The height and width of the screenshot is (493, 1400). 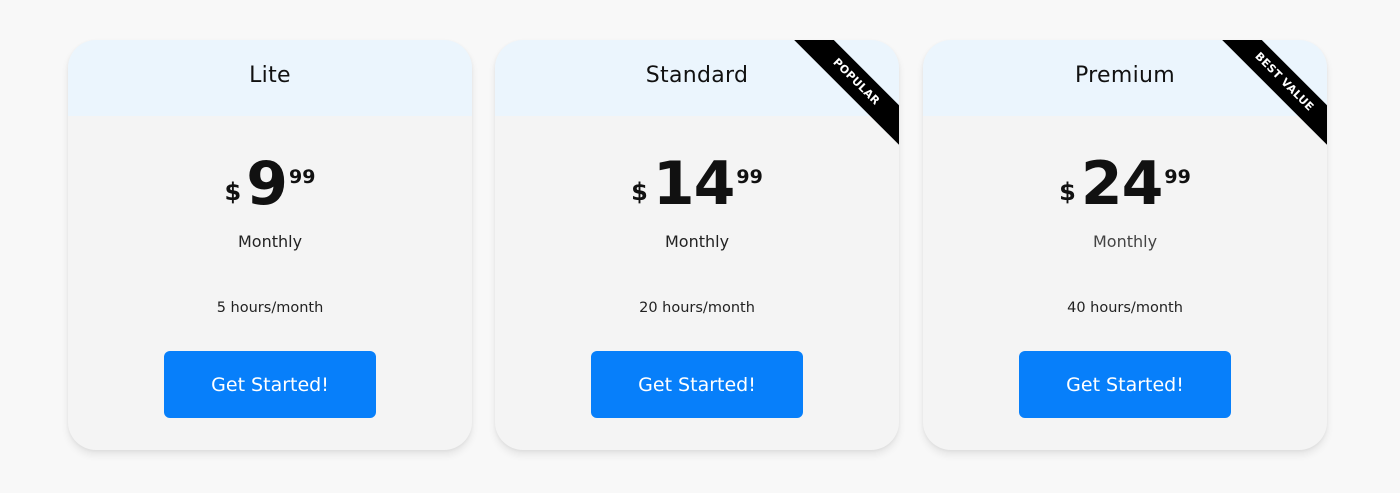 I want to click on plan-feature: 5 hours/month, so click(x=270, y=308).